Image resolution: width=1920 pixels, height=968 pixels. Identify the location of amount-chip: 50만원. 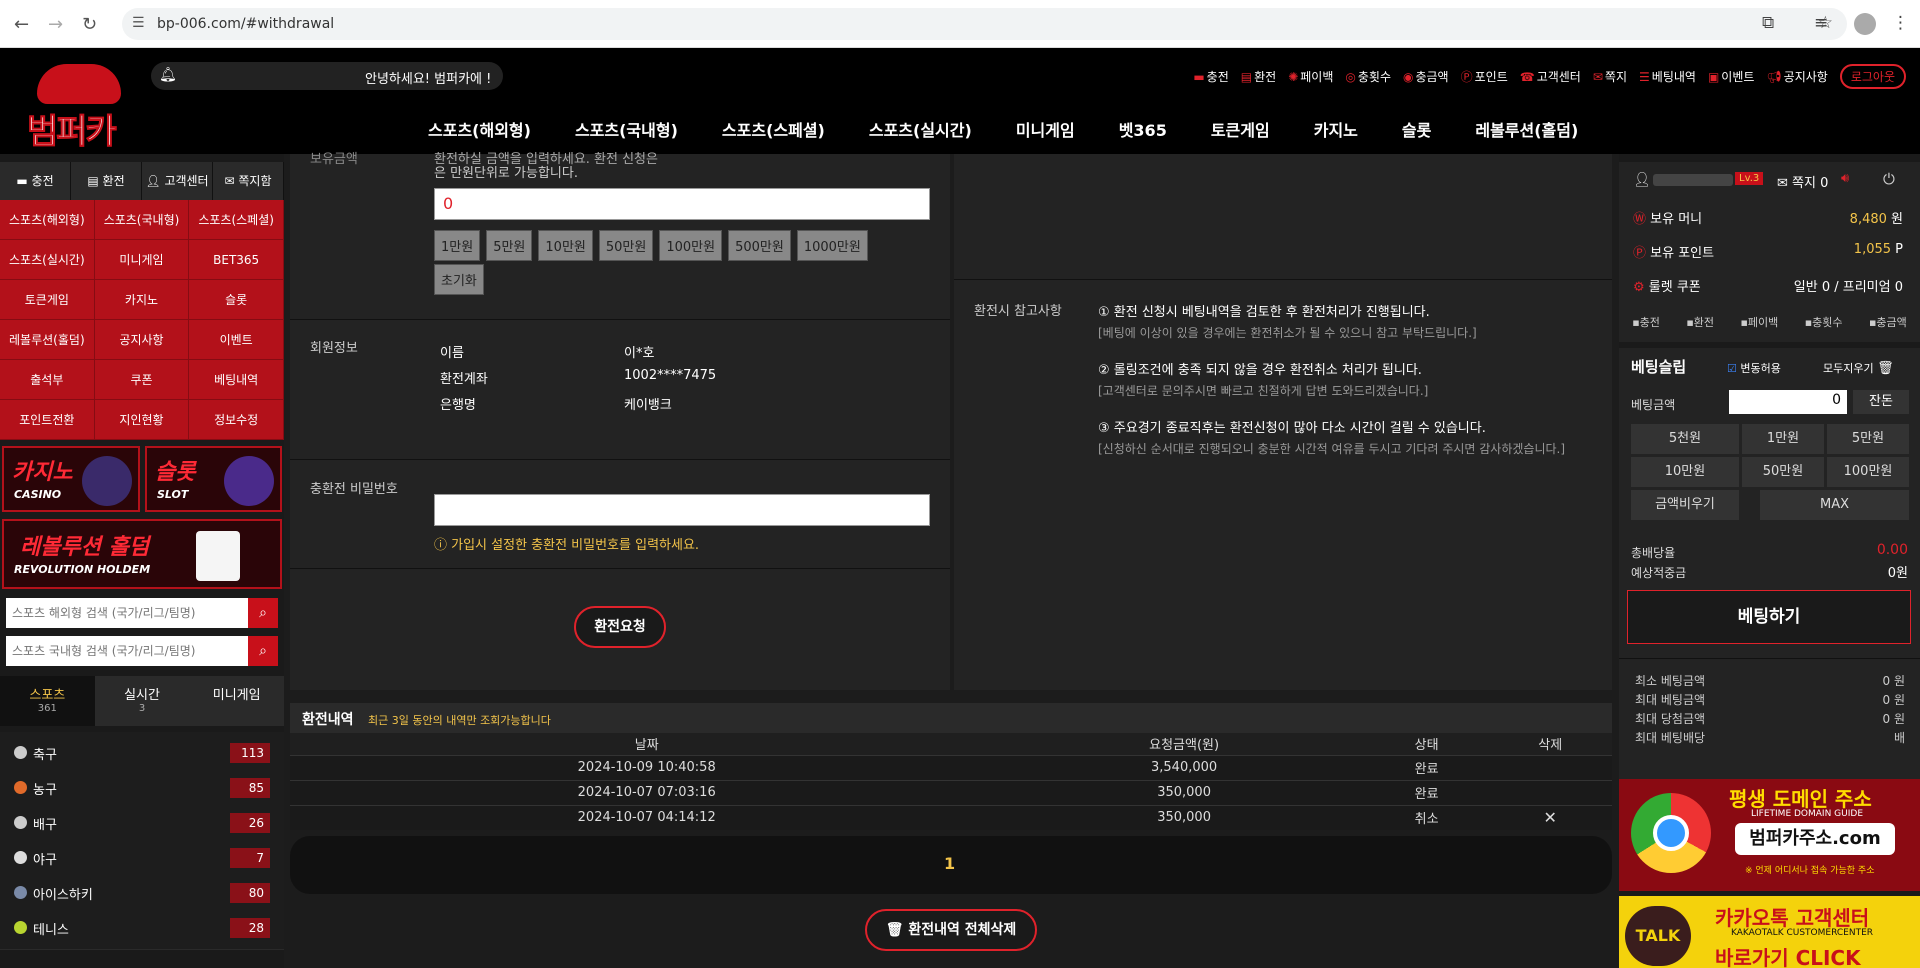
(626, 245).